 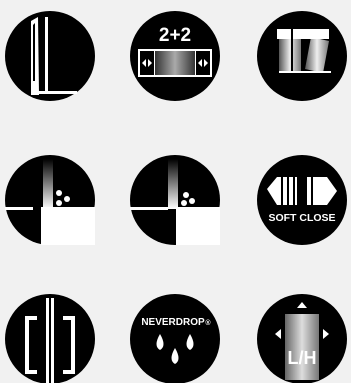 I want to click on soft-close-icon: SOFT CLOSE, so click(x=302, y=200).